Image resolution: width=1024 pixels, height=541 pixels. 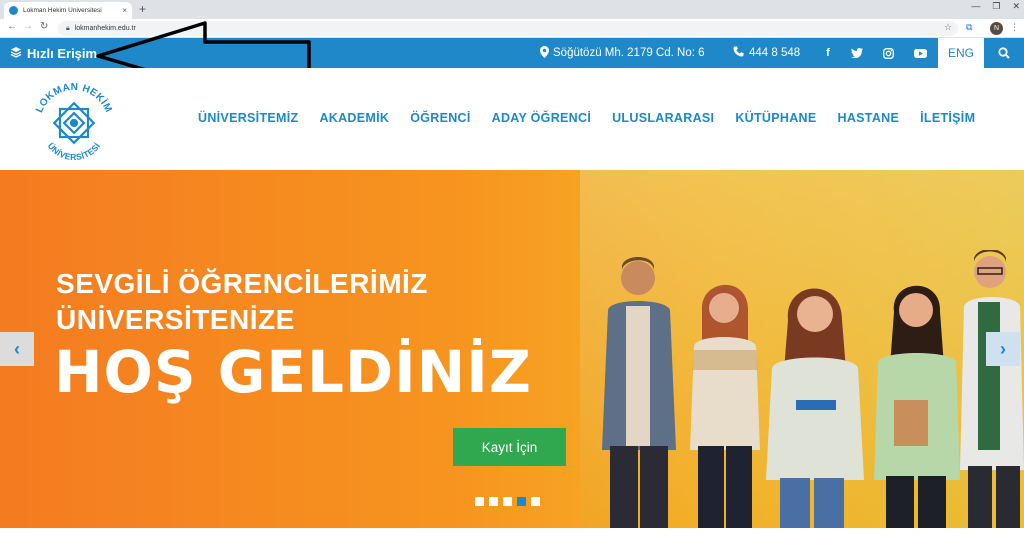 What do you see at coordinates (888, 53) in the screenshot?
I see `instagram-icon` at bounding box center [888, 53].